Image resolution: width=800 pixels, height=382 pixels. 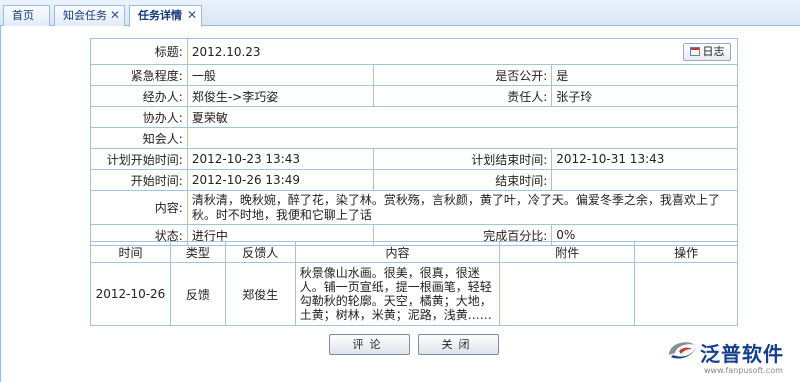 I want to click on tab-home: 首页, so click(x=26, y=15).